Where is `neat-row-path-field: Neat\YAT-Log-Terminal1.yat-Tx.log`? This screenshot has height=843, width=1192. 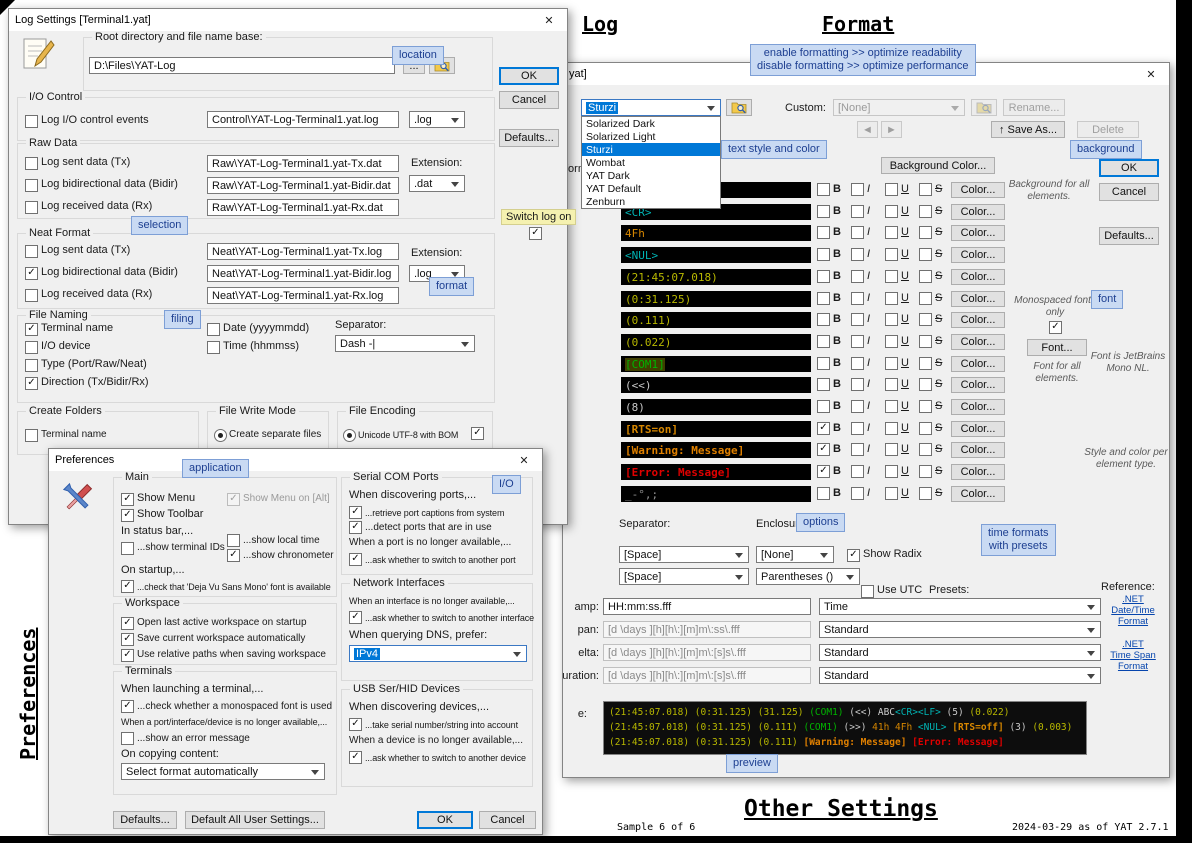
neat-row-path-field: Neat\YAT-Log-Terminal1.yat-Tx.log is located at coordinates (303, 251).